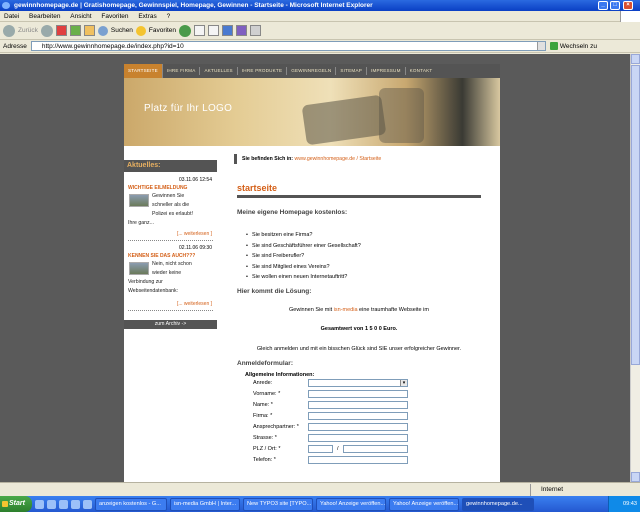 This screenshot has width=640, height=512. Describe the element at coordinates (143, 71) in the screenshot. I see `nav-startseite: STARTSEITE` at that location.